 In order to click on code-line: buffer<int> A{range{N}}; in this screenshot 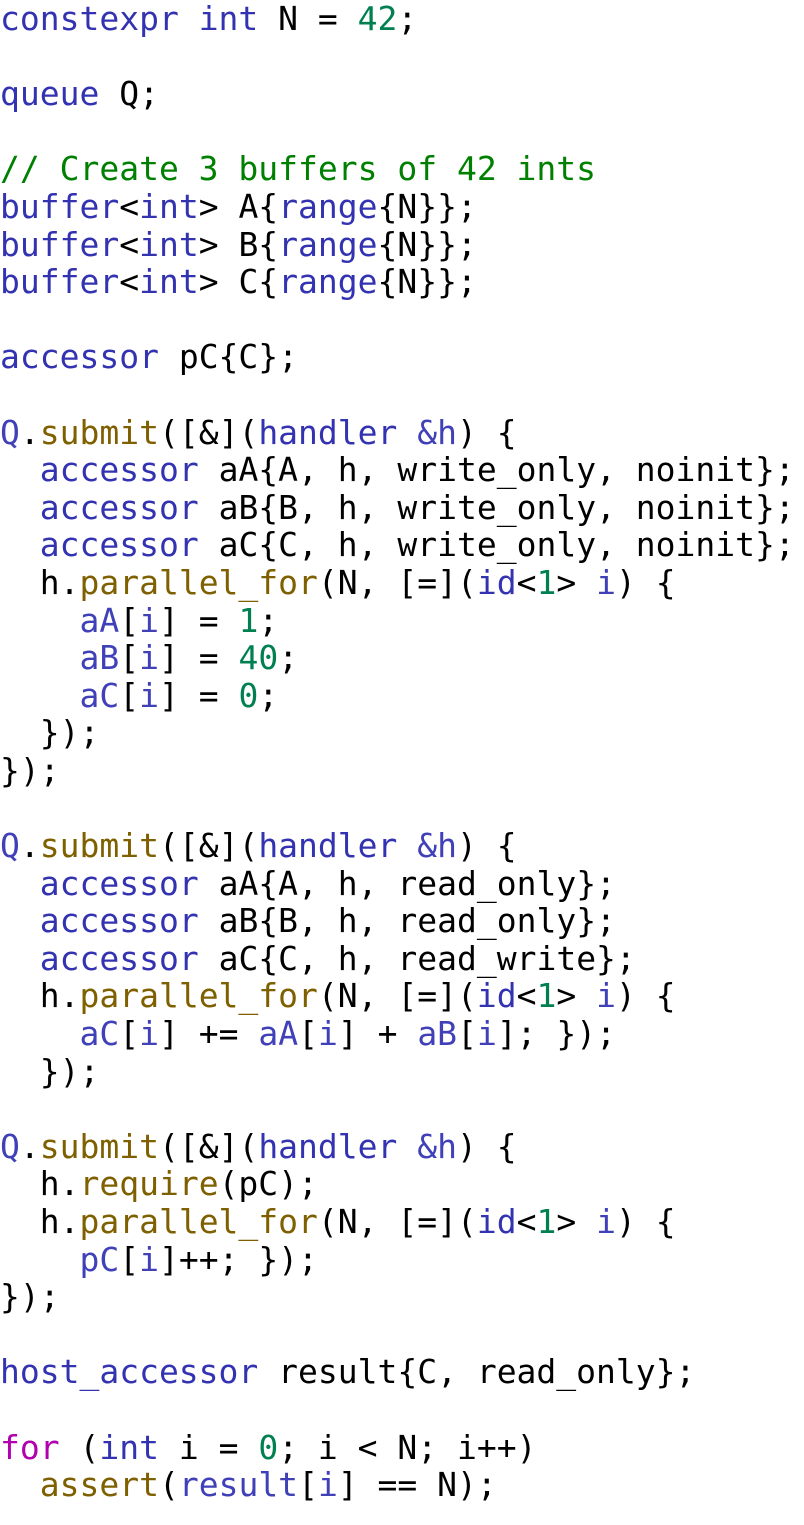, I will do `click(402, 207)`.